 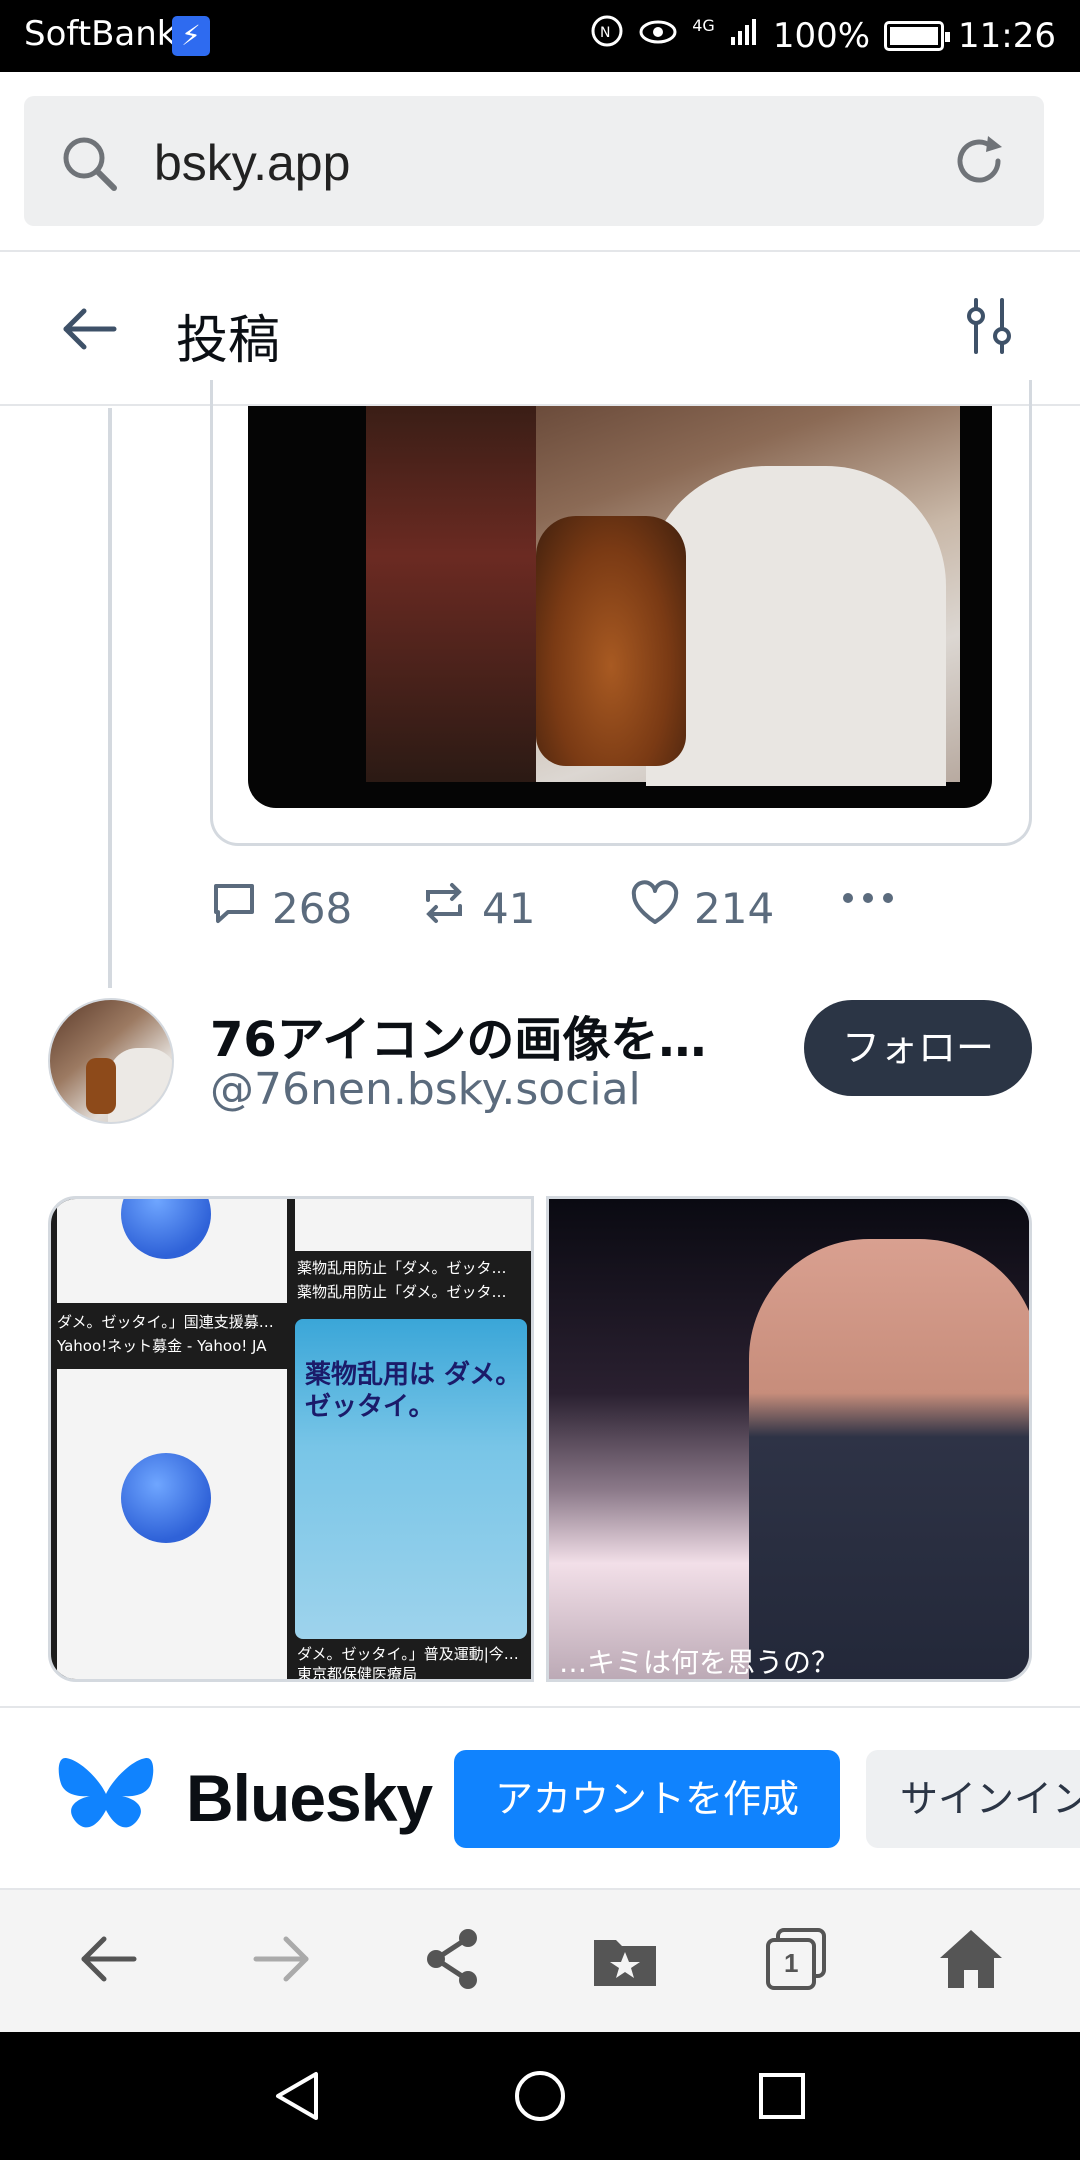 What do you see at coordinates (989, 329) in the screenshot?
I see `settings-sliders-icon` at bounding box center [989, 329].